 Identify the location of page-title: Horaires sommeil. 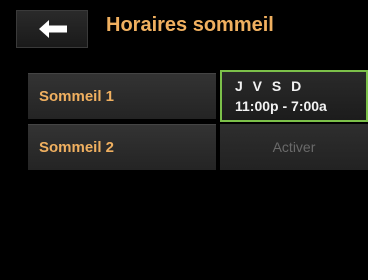
(190, 25).